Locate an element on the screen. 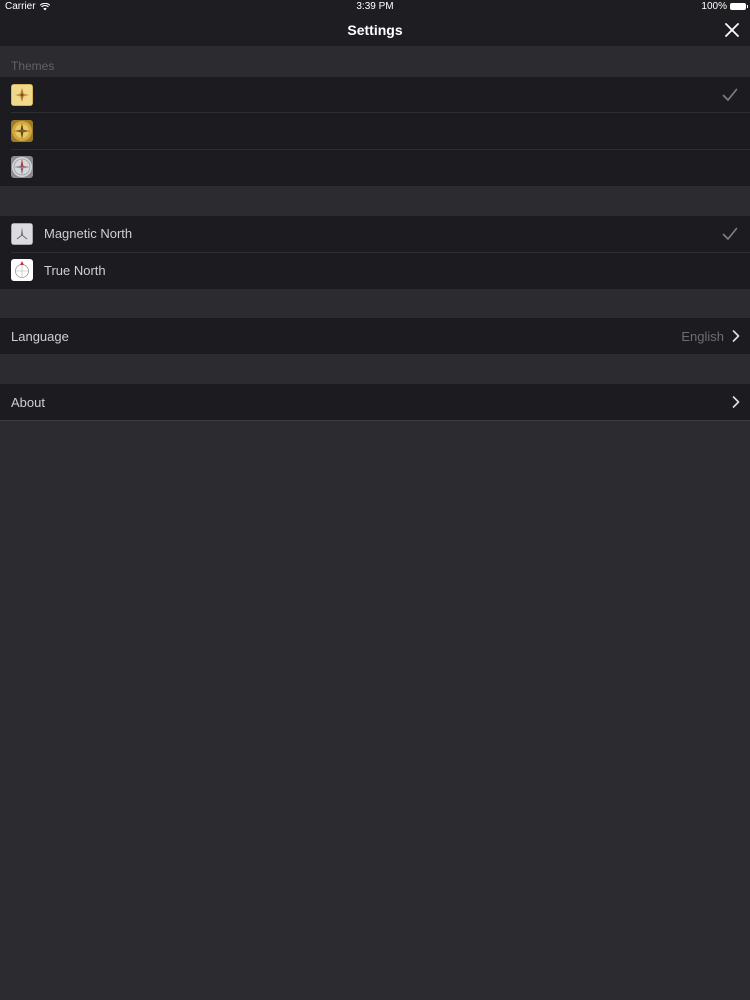 This screenshot has height=1000, width=750. north-section-header is located at coordinates (375, 201).